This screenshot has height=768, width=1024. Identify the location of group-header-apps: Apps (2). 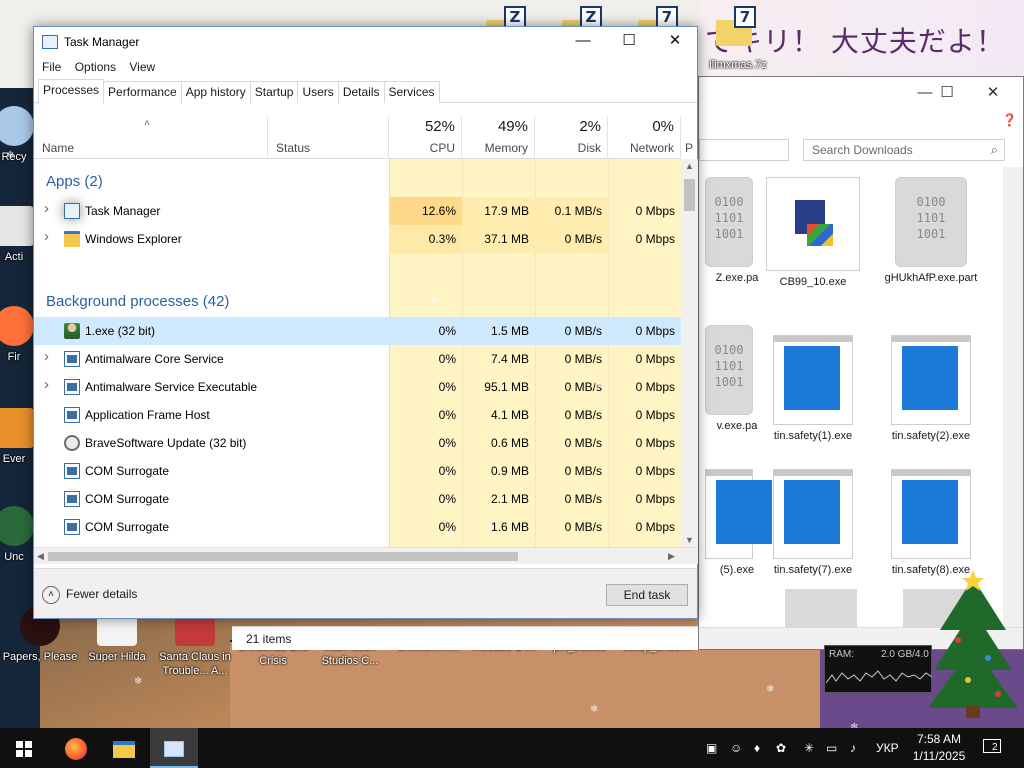
(74, 181).